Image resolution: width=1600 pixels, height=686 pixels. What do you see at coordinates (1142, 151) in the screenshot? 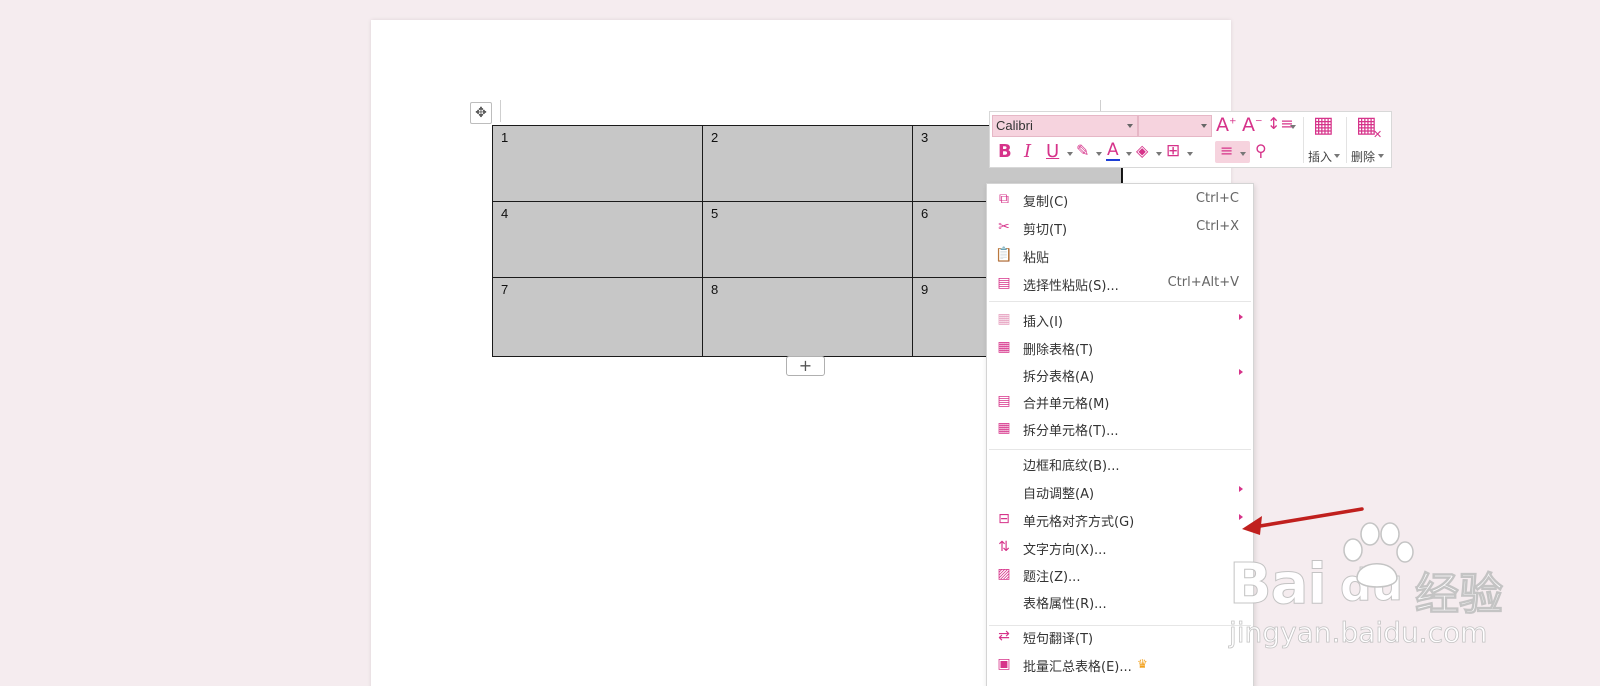
I see `shading-icon: ◈` at bounding box center [1142, 151].